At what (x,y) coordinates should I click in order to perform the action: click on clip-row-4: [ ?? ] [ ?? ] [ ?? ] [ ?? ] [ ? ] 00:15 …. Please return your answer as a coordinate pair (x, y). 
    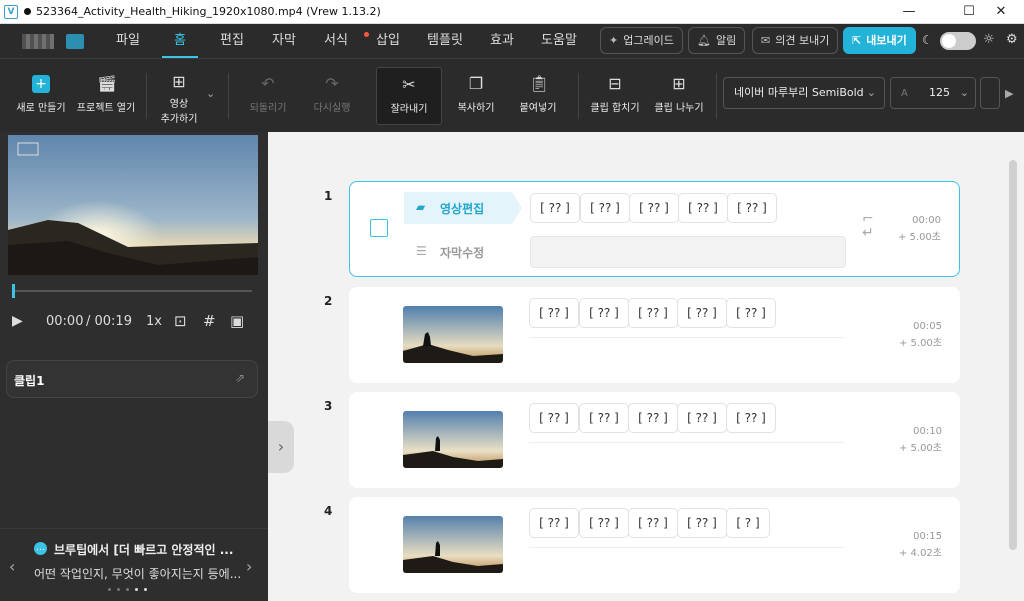
    Looking at the image, I should click on (654, 545).